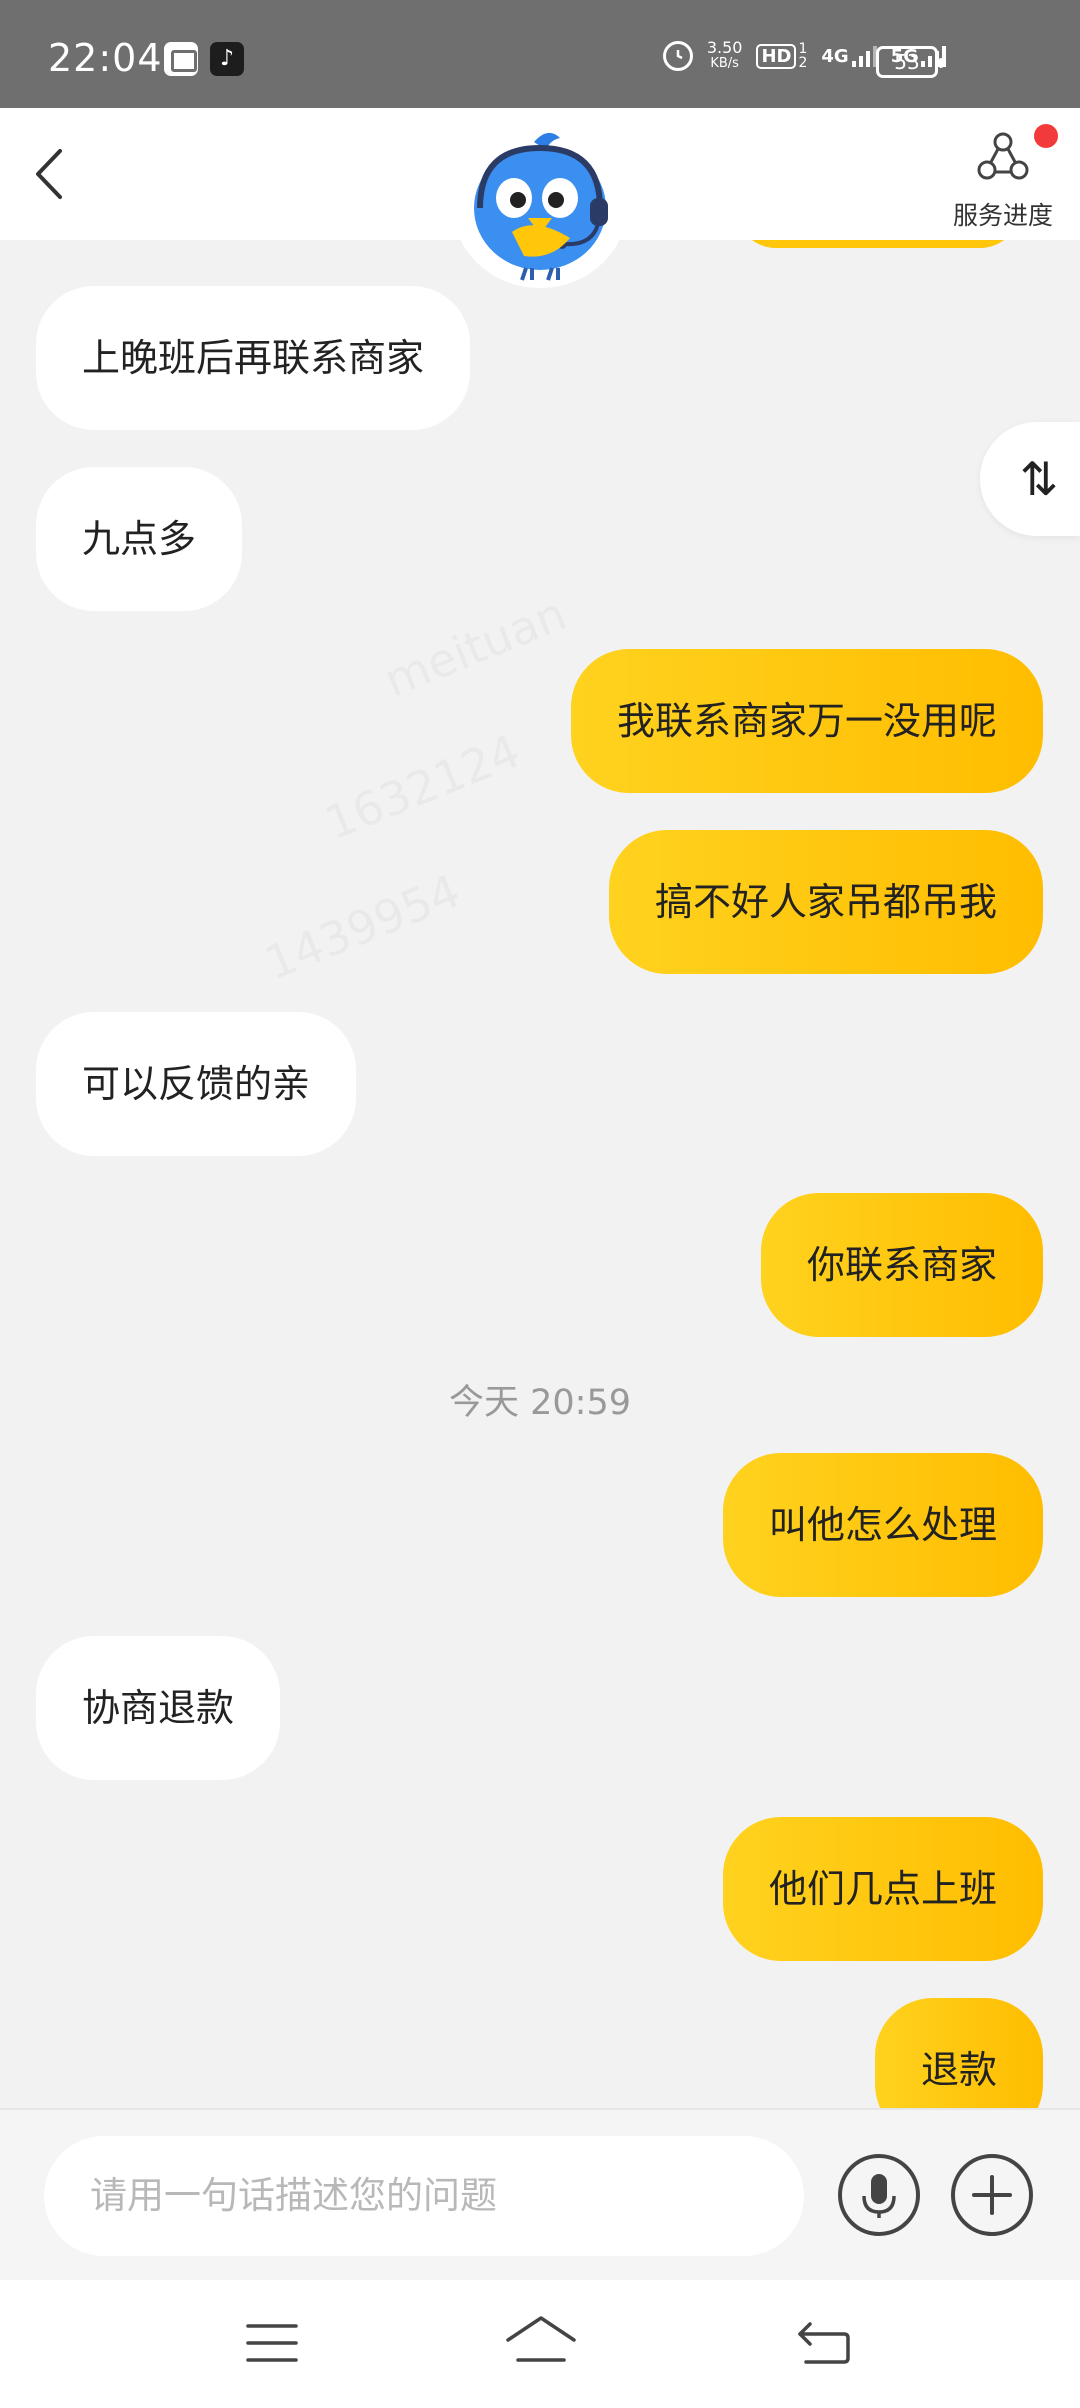  I want to click on more-options-button, so click(992, 2195).